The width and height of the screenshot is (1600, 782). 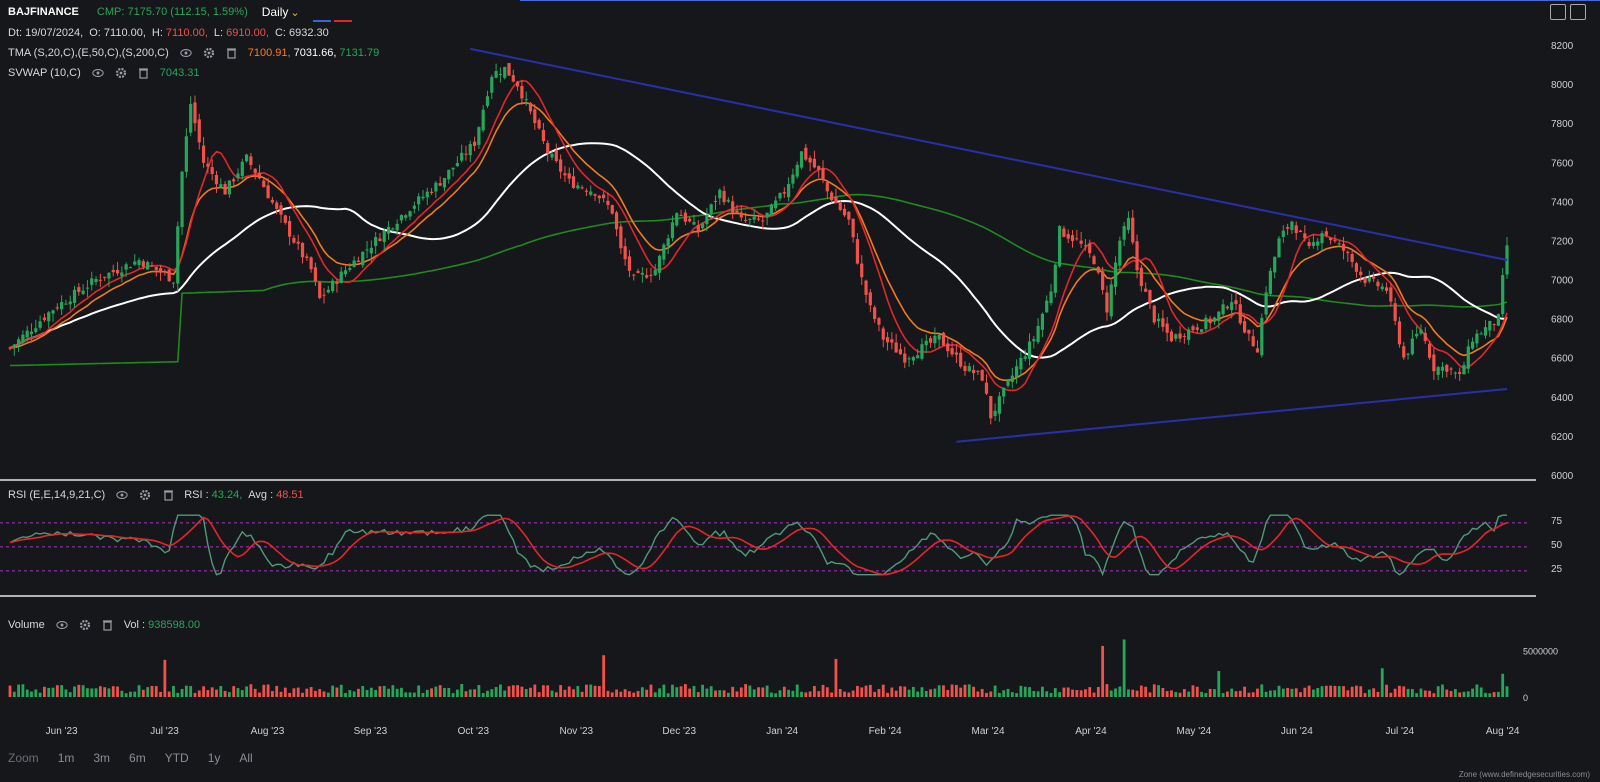 What do you see at coordinates (62, 731) in the screenshot?
I see `x-tick-label: Jun '23` at bounding box center [62, 731].